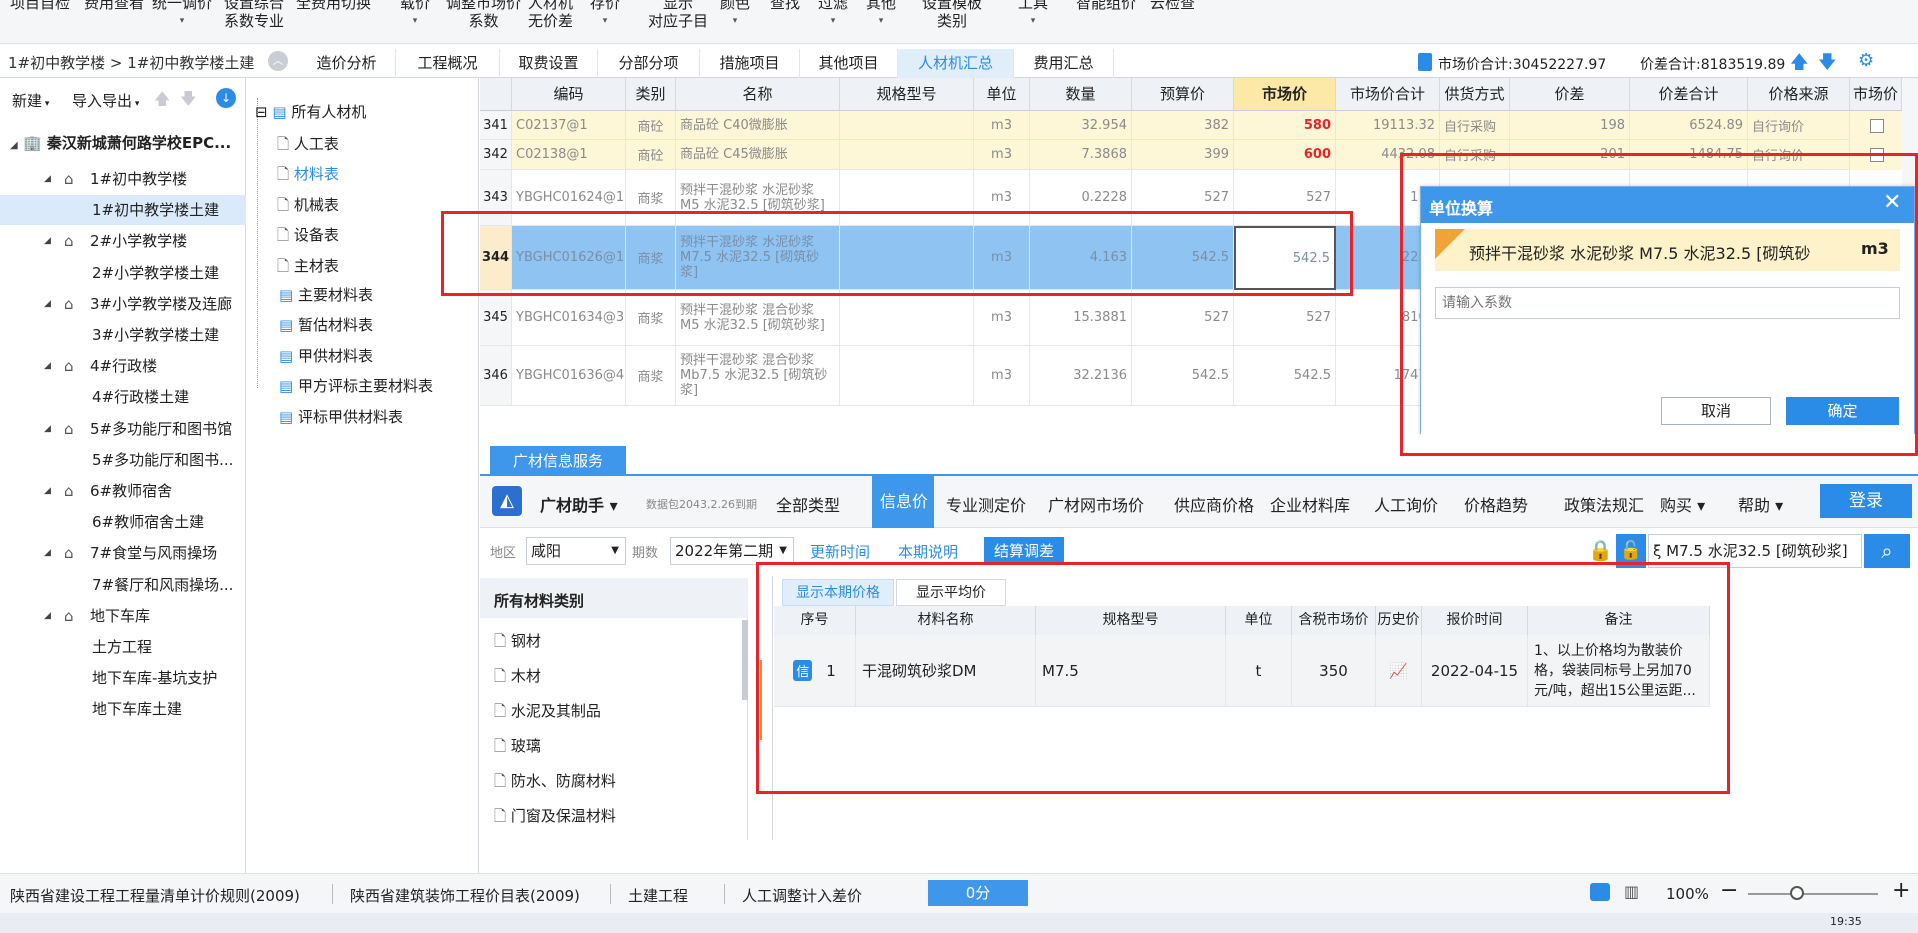  I want to click on category-2: 🗋 水泥及其制品, so click(547, 713).